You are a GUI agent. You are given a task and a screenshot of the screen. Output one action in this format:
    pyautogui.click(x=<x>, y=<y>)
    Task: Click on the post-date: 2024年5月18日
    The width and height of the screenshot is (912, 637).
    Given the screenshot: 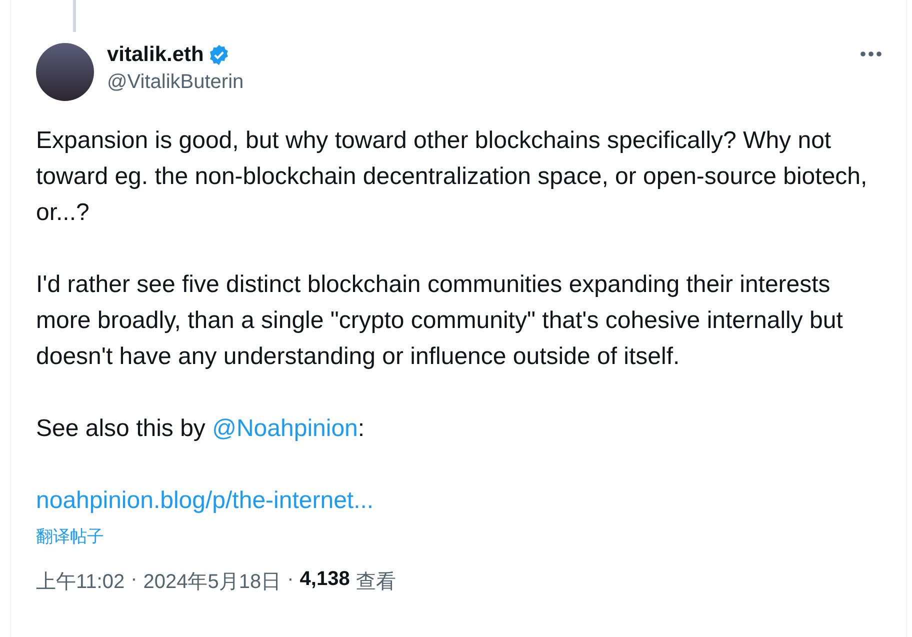 What is the action you would take?
    pyautogui.click(x=212, y=581)
    